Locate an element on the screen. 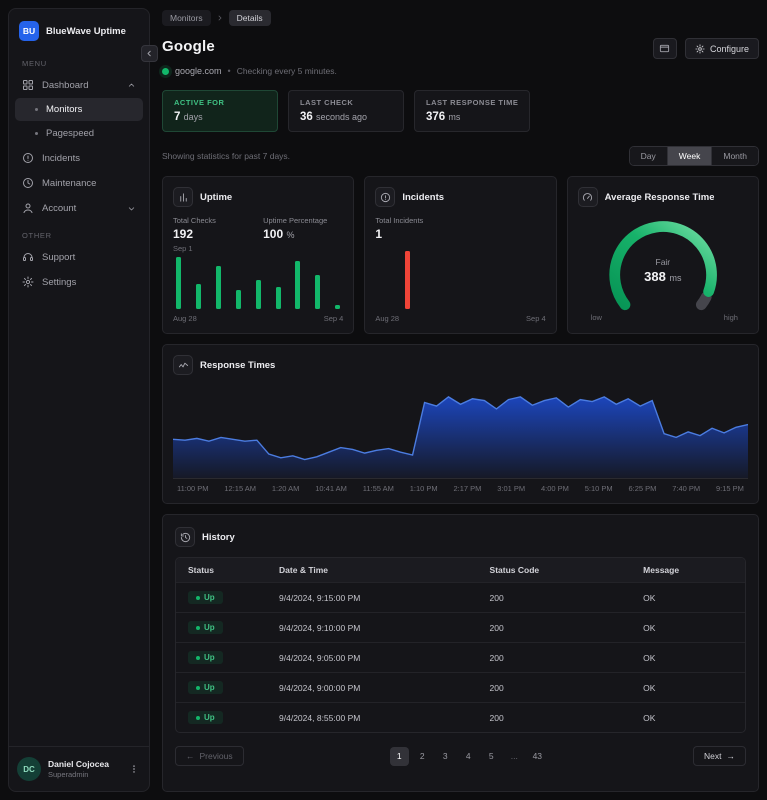  header-actions: Configure is located at coordinates (705, 48).